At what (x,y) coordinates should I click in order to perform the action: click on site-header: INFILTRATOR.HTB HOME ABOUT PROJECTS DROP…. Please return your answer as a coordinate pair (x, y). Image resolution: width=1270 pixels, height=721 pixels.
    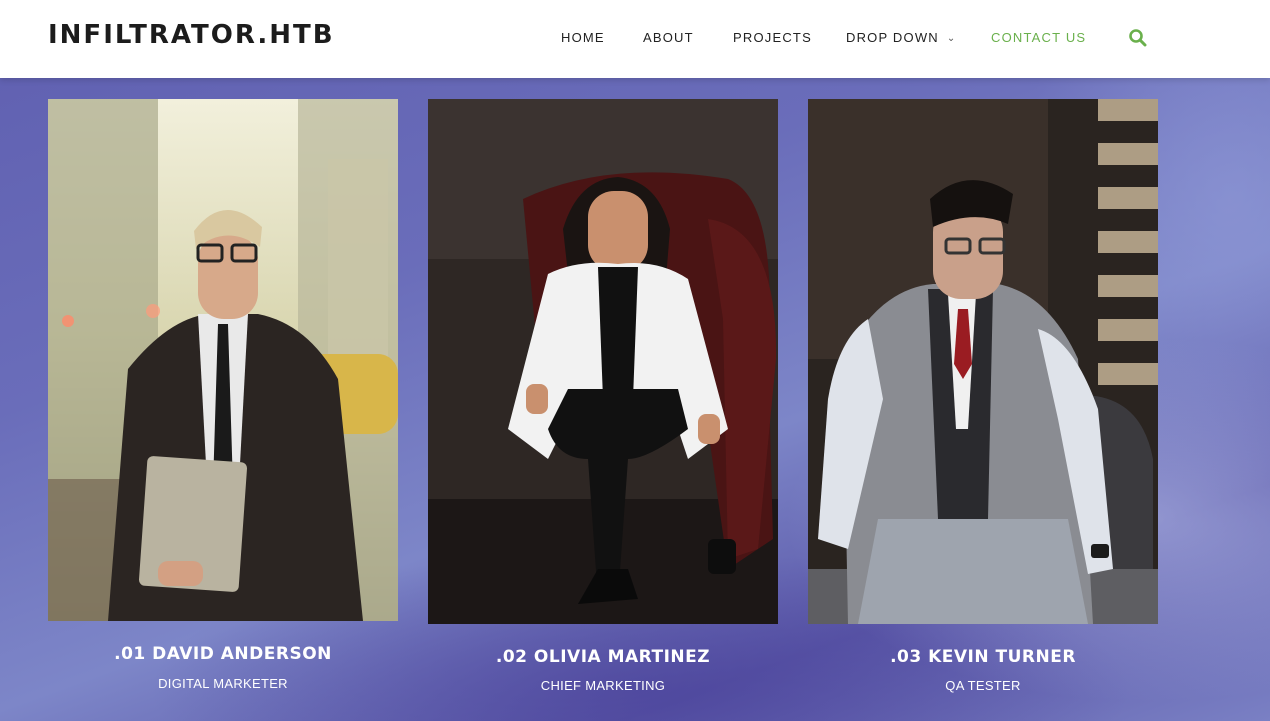
    Looking at the image, I should click on (635, 39).